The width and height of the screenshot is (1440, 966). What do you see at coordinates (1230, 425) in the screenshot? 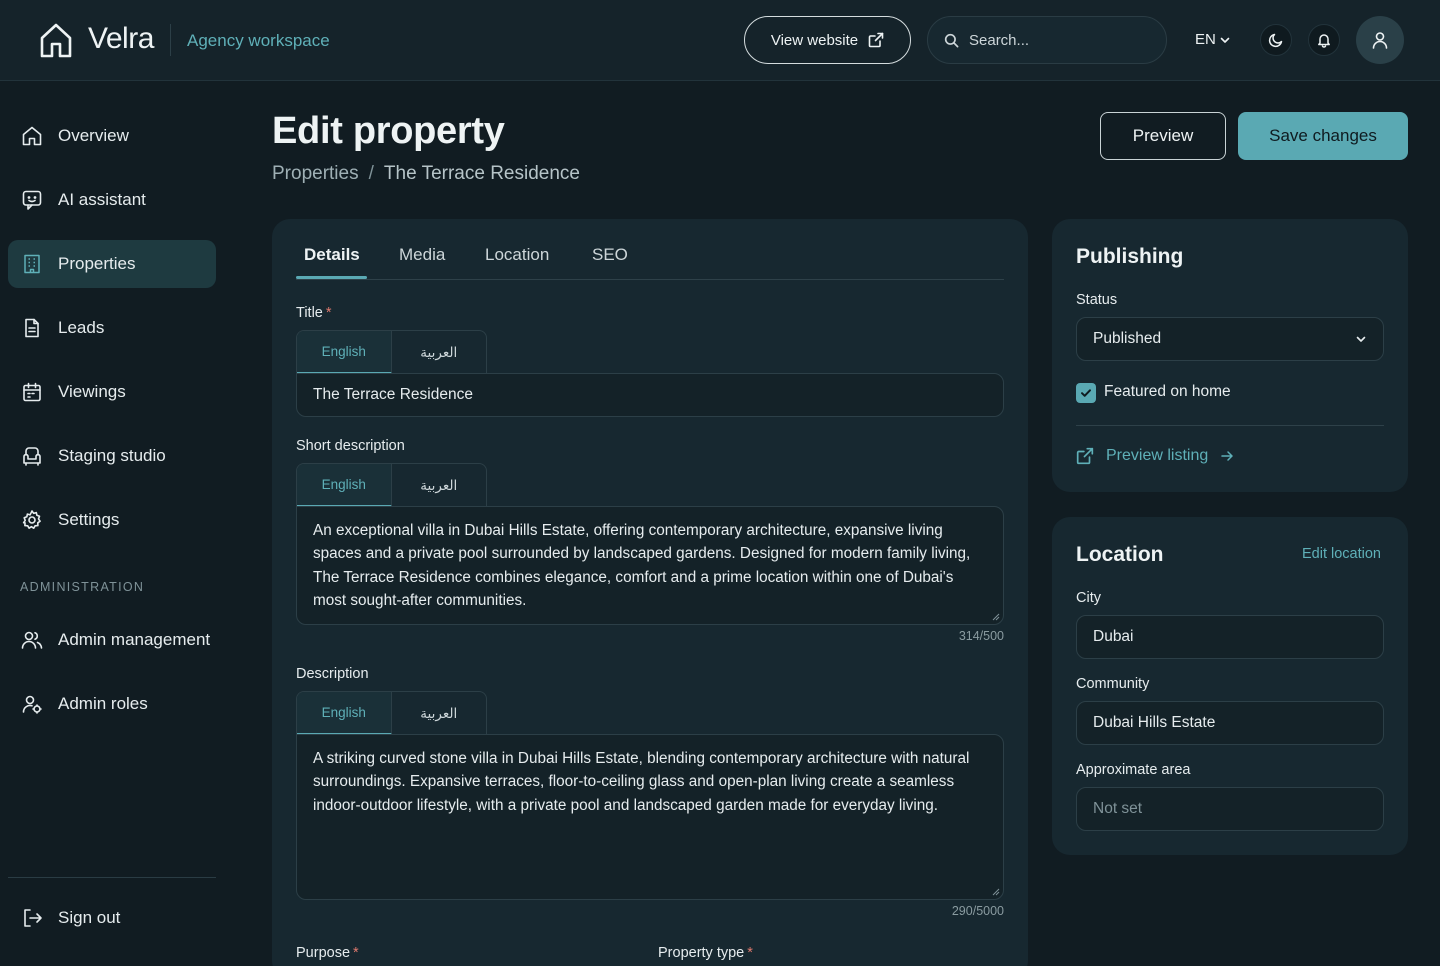
I see `publishing-divider` at bounding box center [1230, 425].